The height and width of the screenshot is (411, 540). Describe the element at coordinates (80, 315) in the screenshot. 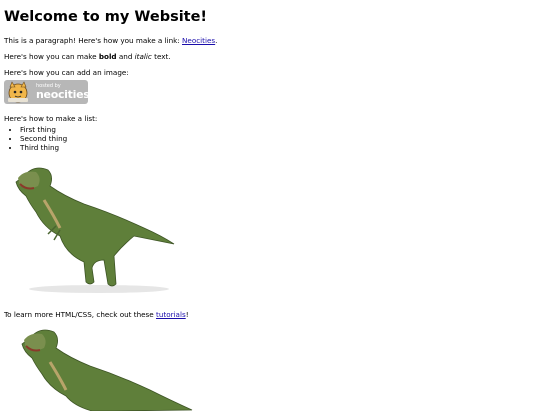

I see `tutorials-pre: To learn more HTML/CSS, check out these` at that location.